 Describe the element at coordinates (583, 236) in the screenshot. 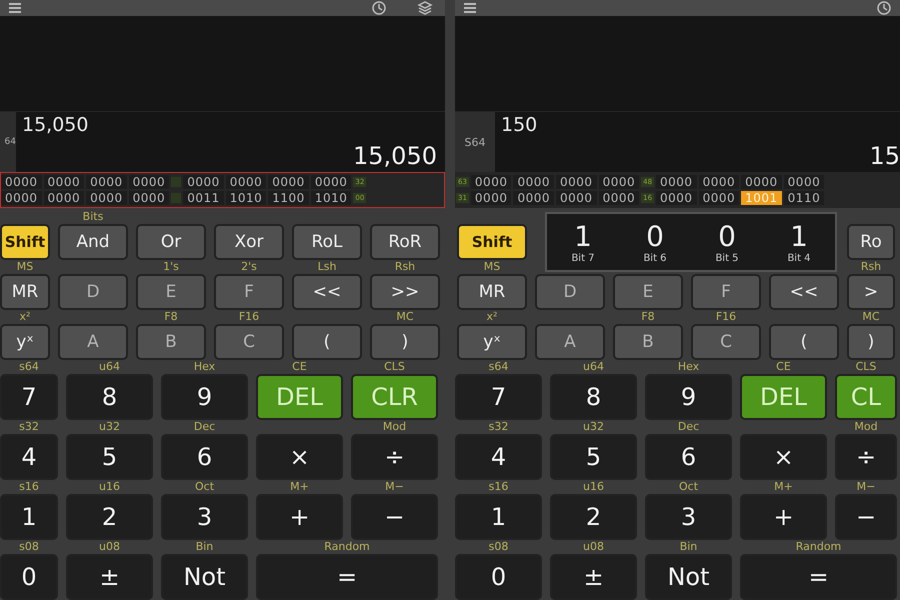

I see `bit-value: 1` at that location.